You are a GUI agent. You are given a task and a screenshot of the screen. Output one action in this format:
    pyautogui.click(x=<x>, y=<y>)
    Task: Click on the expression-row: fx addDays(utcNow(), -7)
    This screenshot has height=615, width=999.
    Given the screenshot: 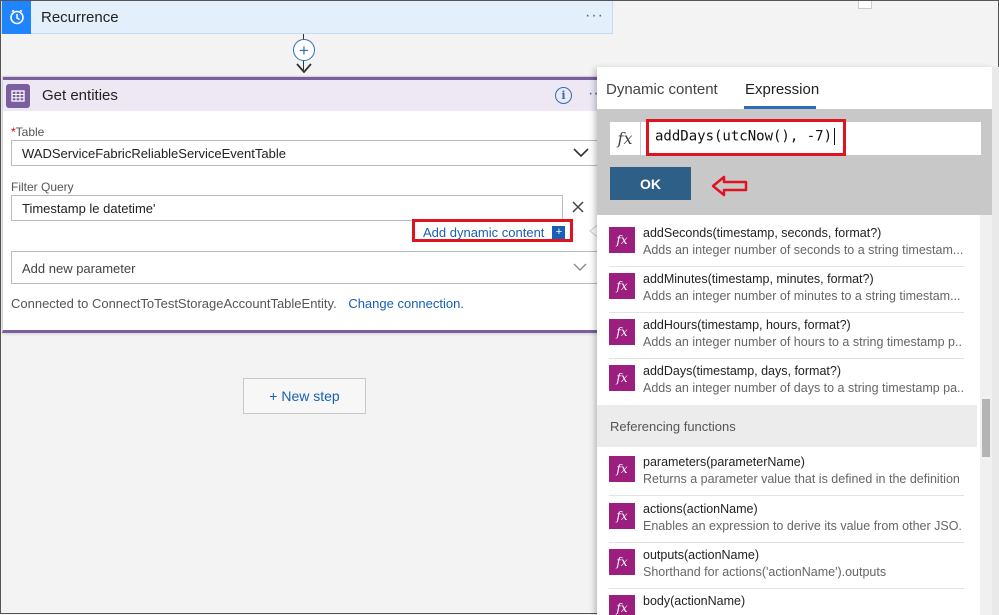 What is the action you would take?
    pyautogui.click(x=795, y=137)
    